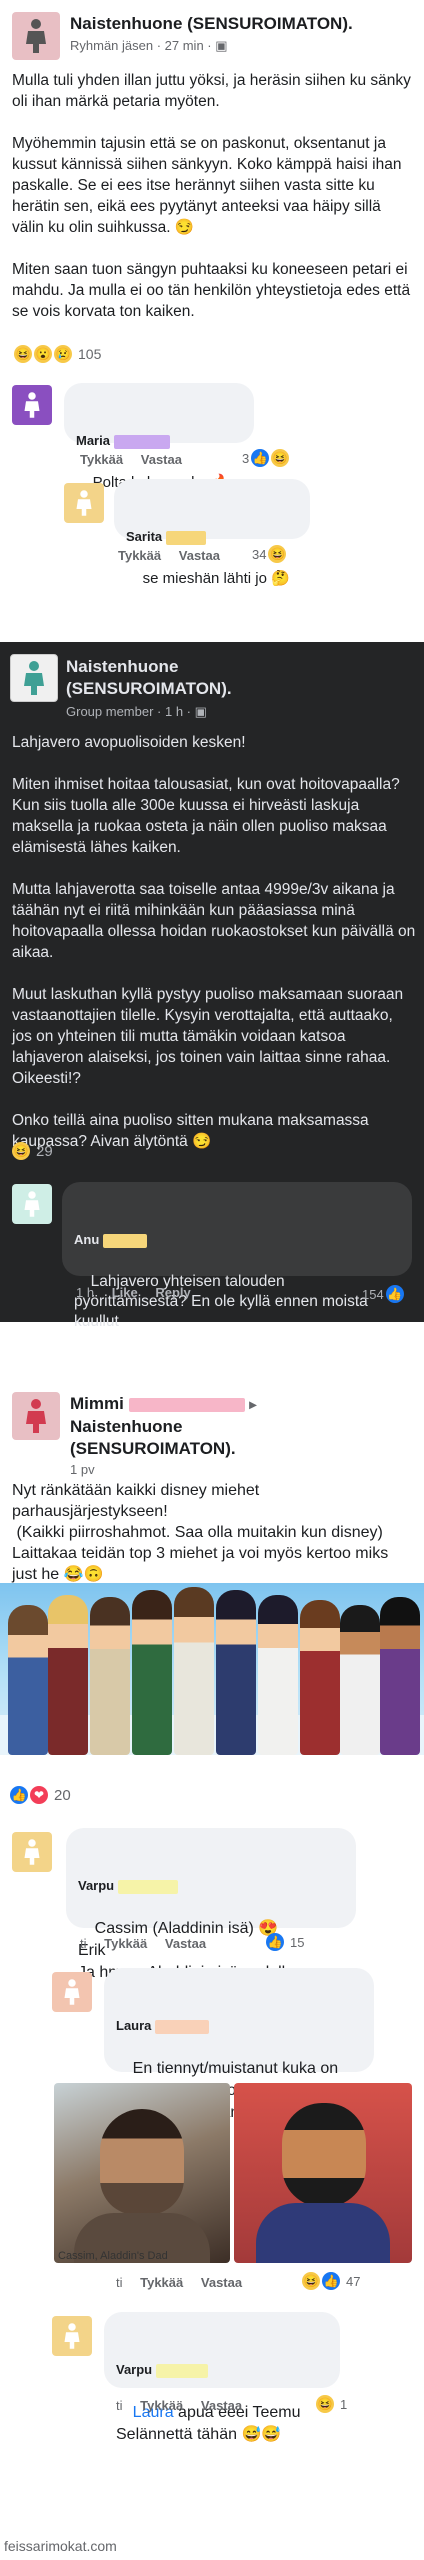 This screenshot has height=2560, width=424. I want to click on reply-action: Reply, so click(172, 1292).